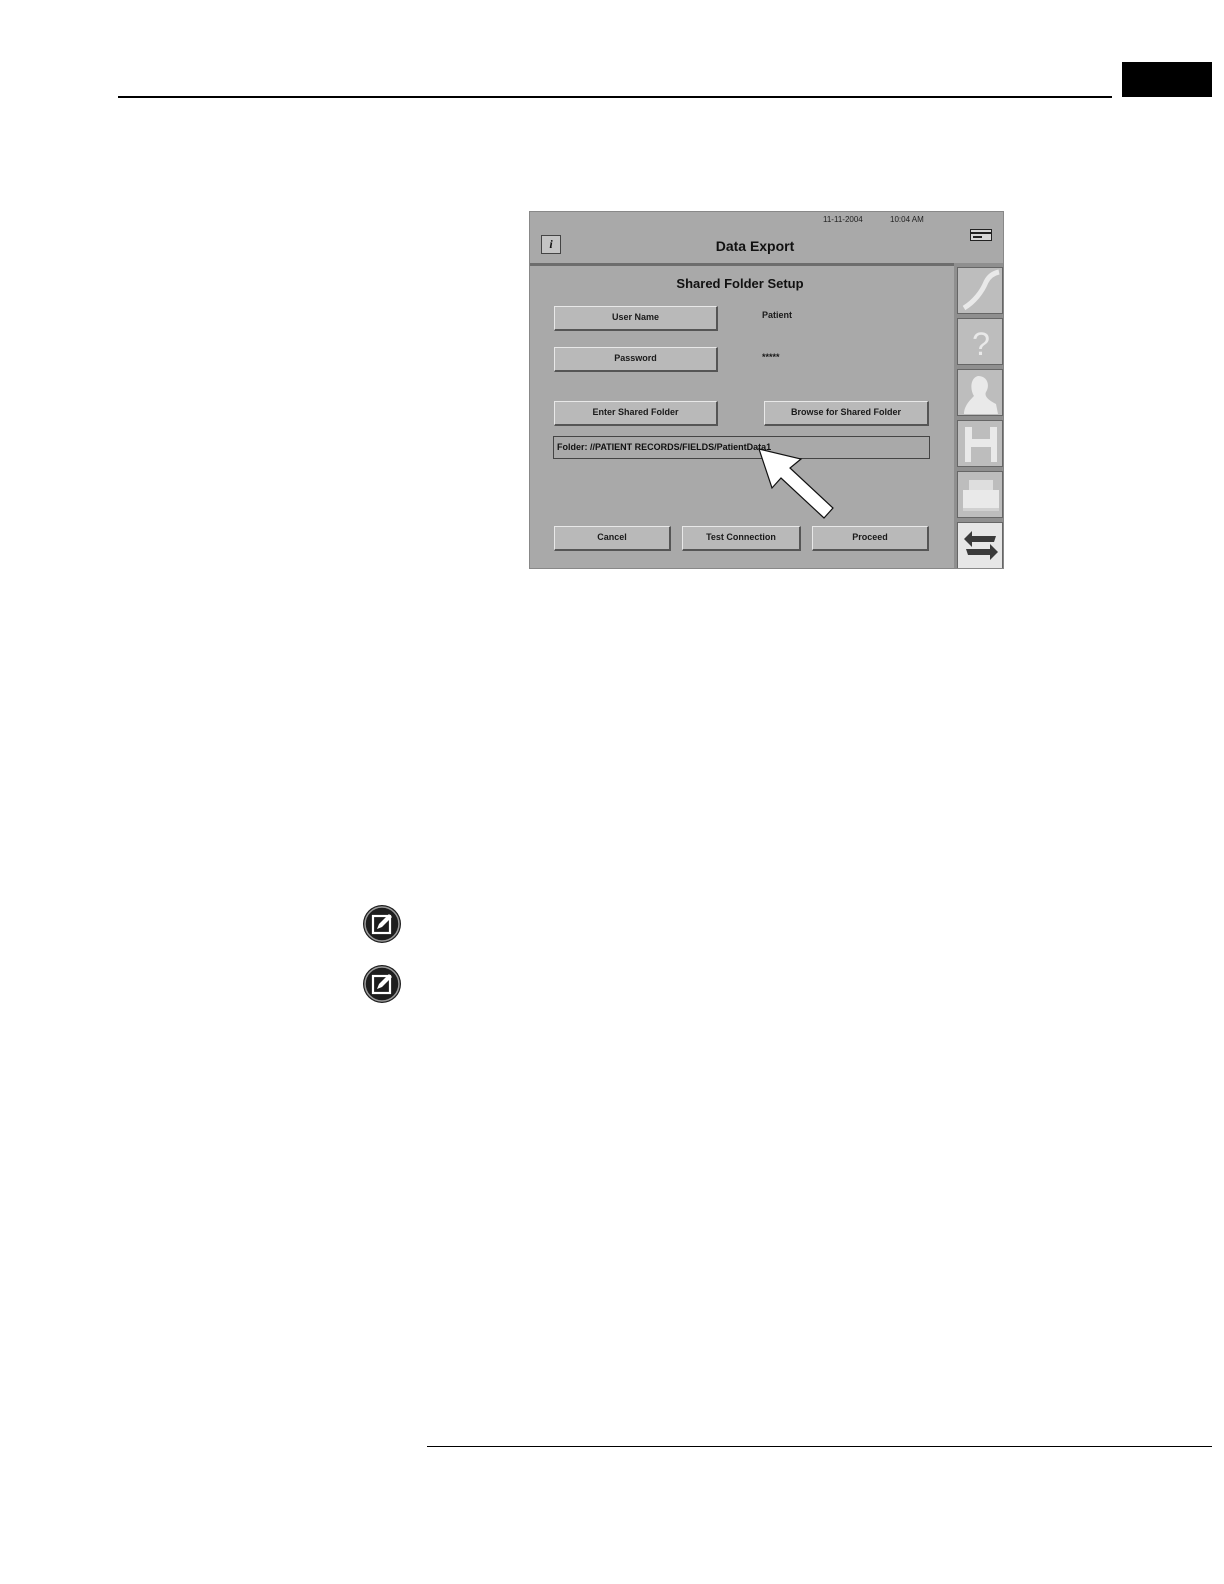  I want to click on side-button-print, so click(980, 494).